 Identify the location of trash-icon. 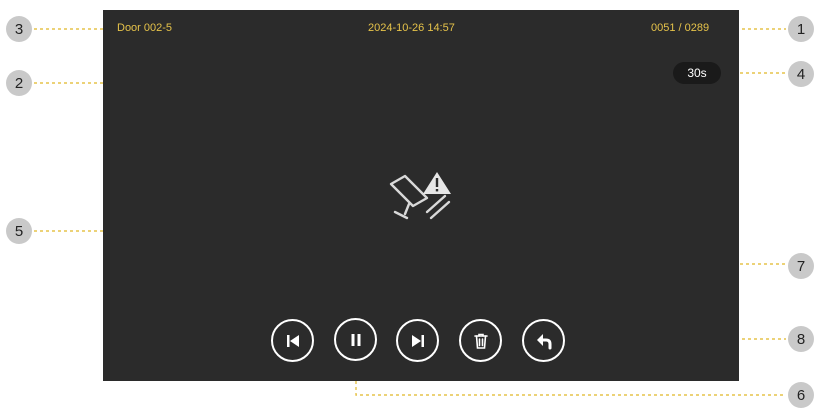
(480, 341).